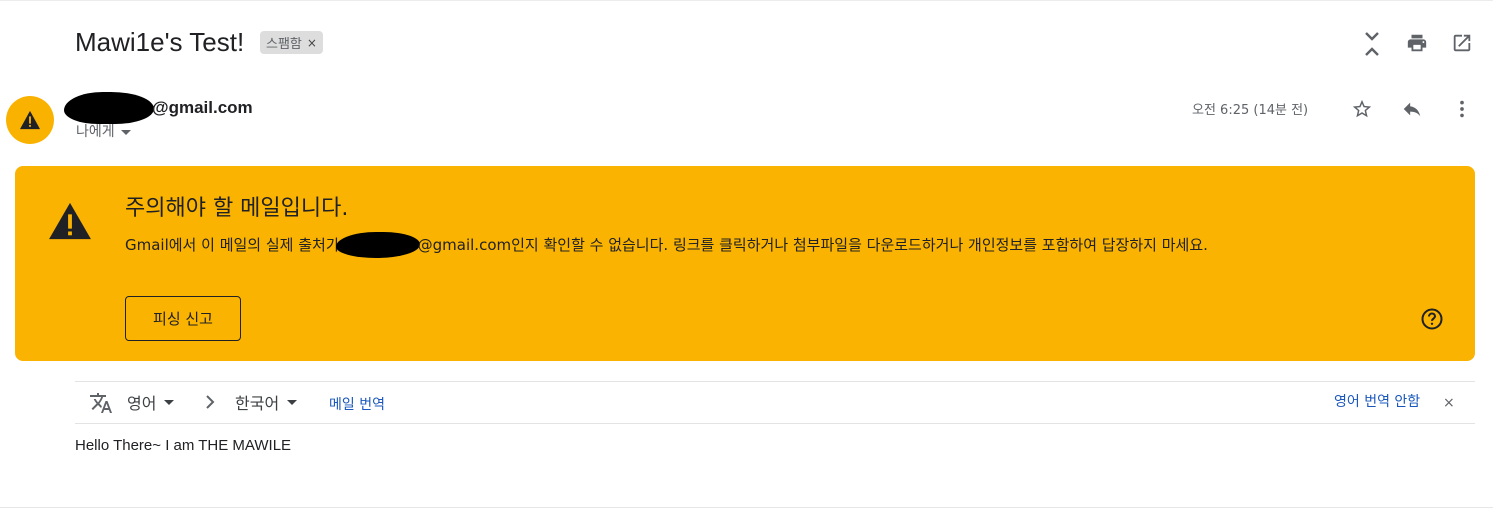  Describe the element at coordinates (746, 0) in the screenshot. I see `top-divider` at that location.